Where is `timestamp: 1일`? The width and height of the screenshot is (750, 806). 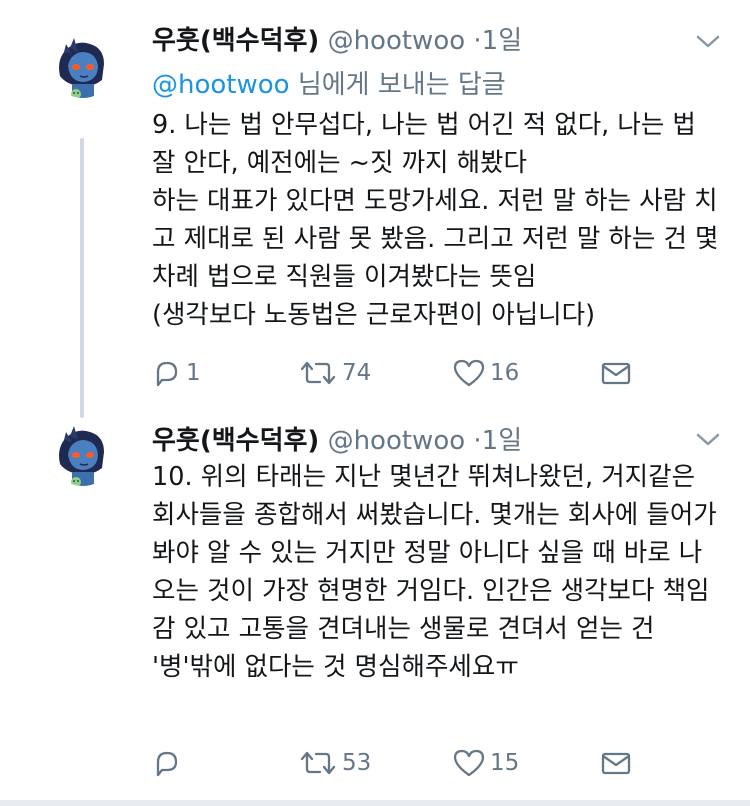
timestamp: 1일 is located at coordinates (502, 441).